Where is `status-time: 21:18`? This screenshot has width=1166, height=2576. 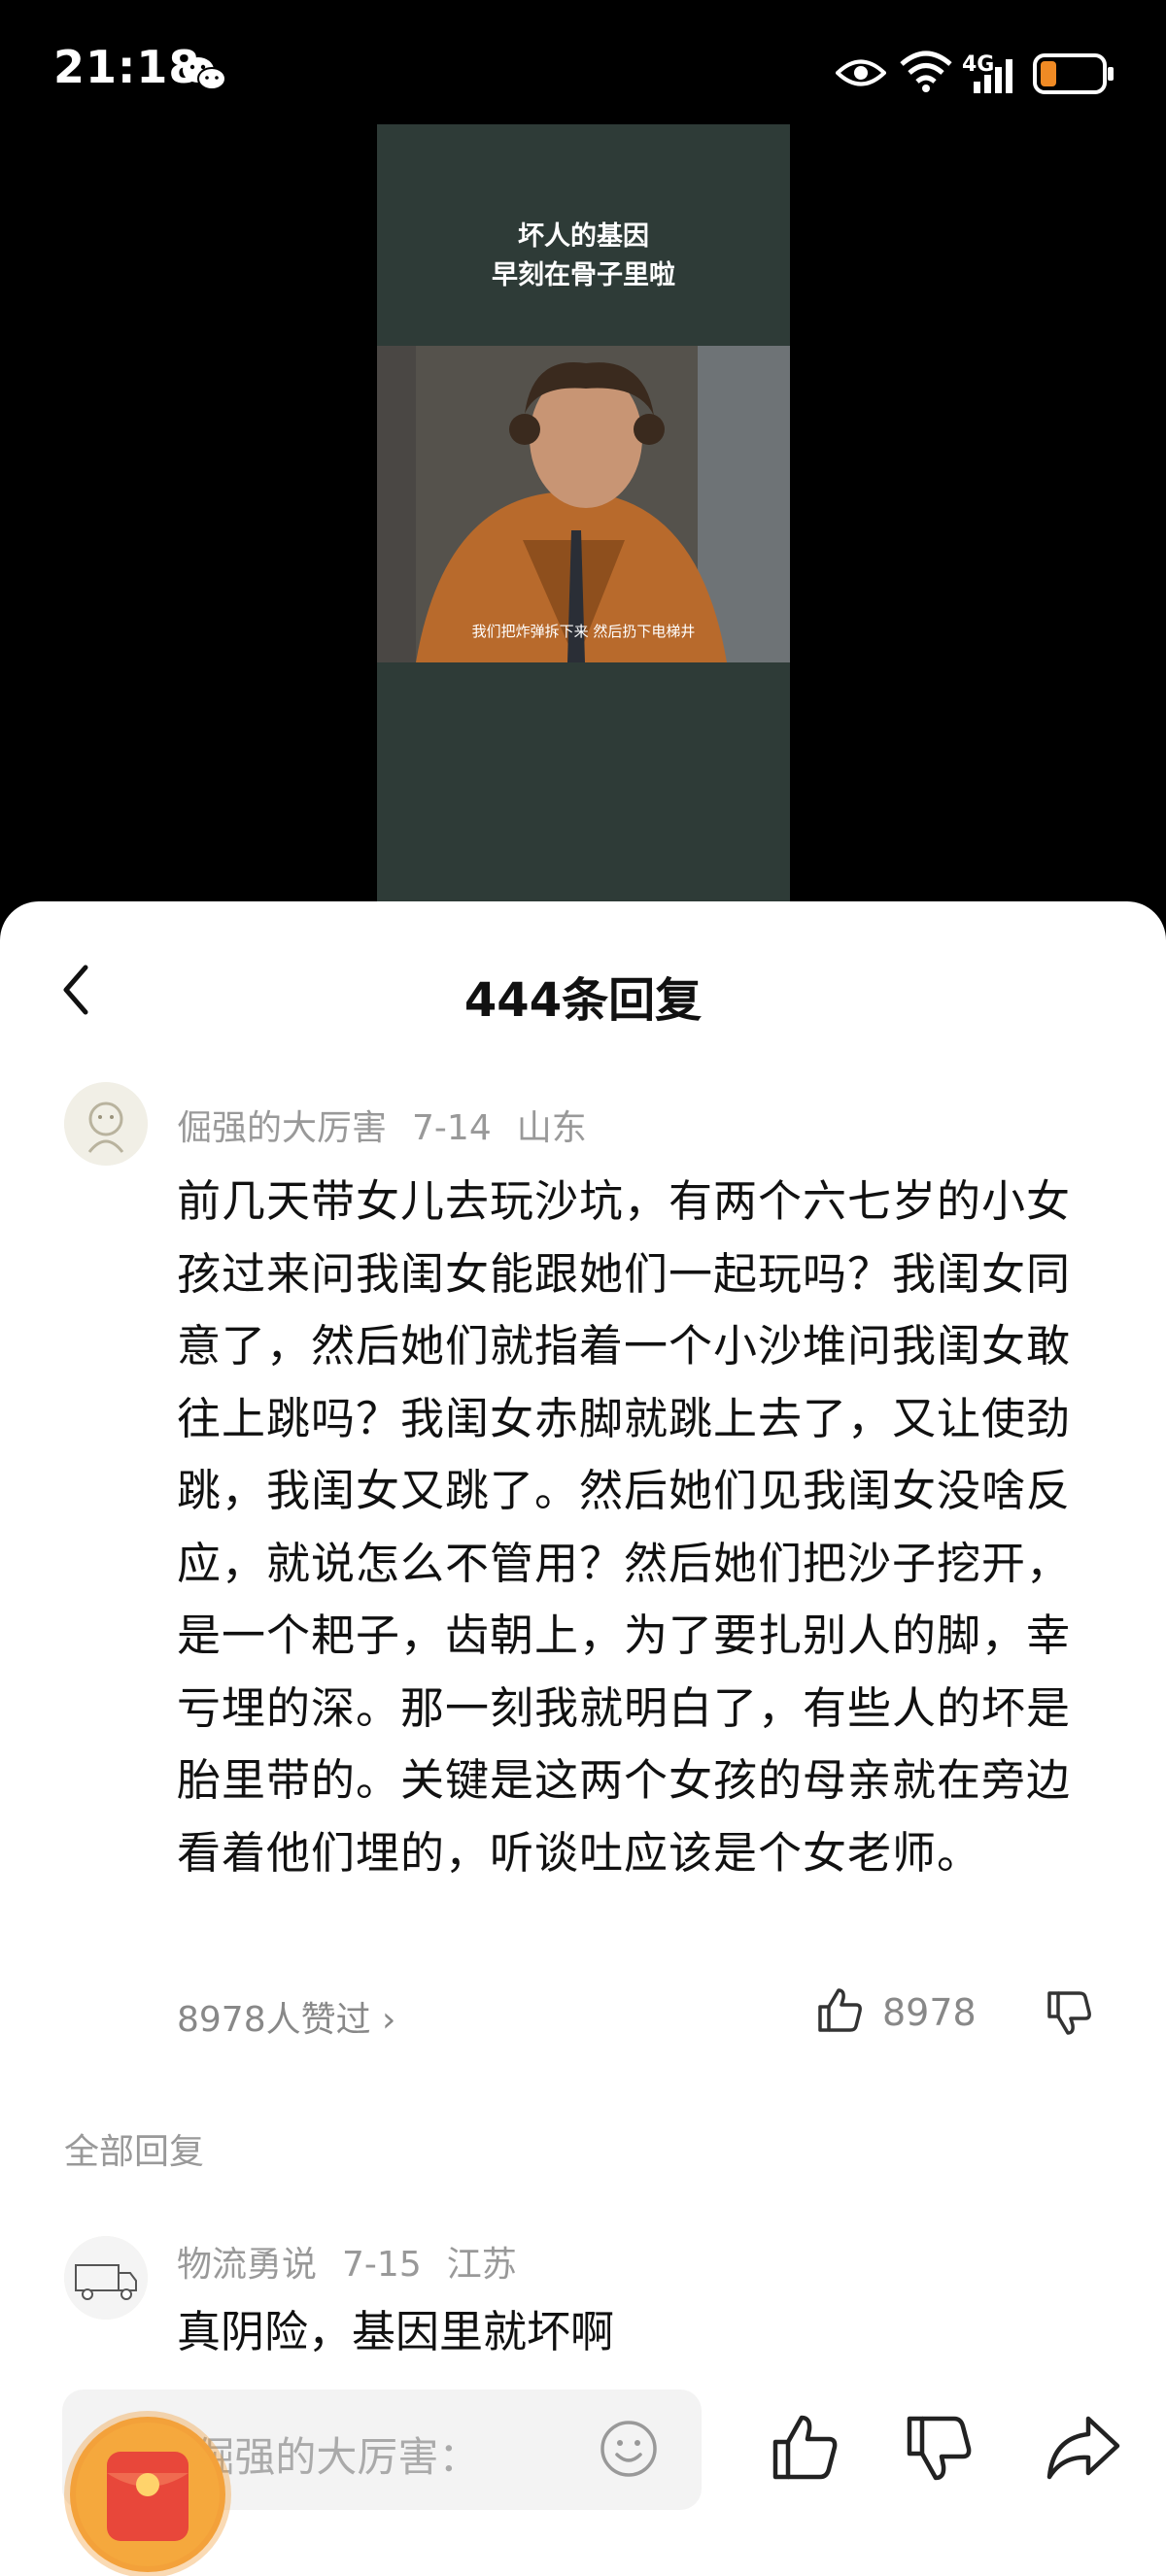
status-time: 21:18 is located at coordinates (127, 67).